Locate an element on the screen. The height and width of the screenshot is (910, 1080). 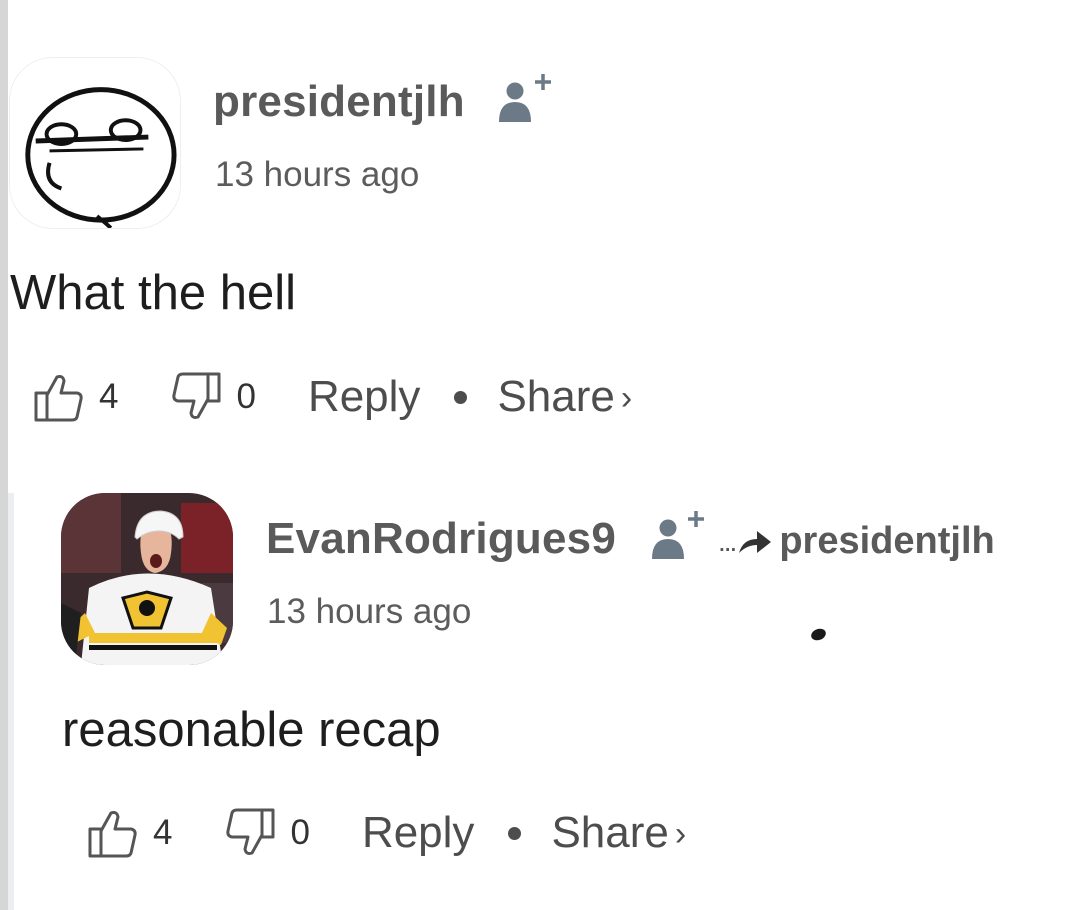
comment-body: reasonable recap is located at coordinates (251, 730).